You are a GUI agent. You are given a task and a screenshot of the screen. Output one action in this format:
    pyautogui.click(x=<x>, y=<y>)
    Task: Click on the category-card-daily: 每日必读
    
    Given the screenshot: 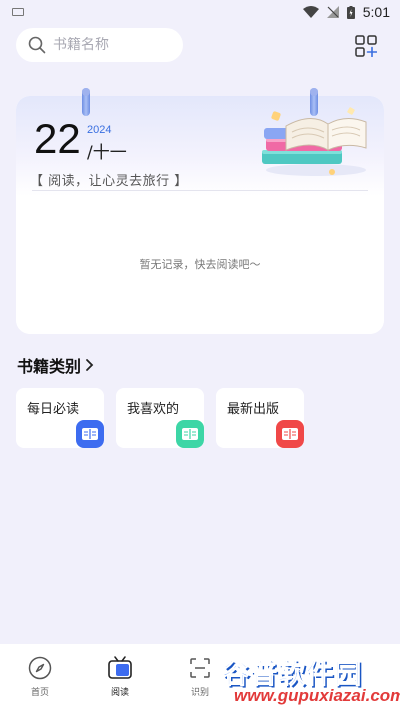 What is the action you would take?
    pyautogui.click(x=60, y=418)
    